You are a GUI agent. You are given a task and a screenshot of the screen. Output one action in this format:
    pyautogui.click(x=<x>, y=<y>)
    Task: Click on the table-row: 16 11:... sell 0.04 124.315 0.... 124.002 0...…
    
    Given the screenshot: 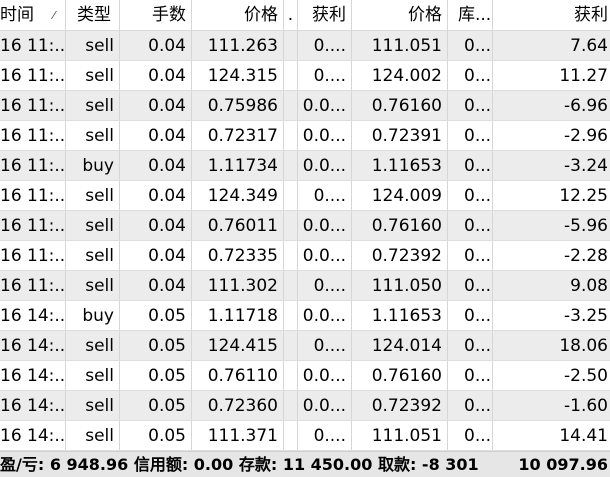 What is the action you would take?
    pyautogui.click(x=305, y=76)
    